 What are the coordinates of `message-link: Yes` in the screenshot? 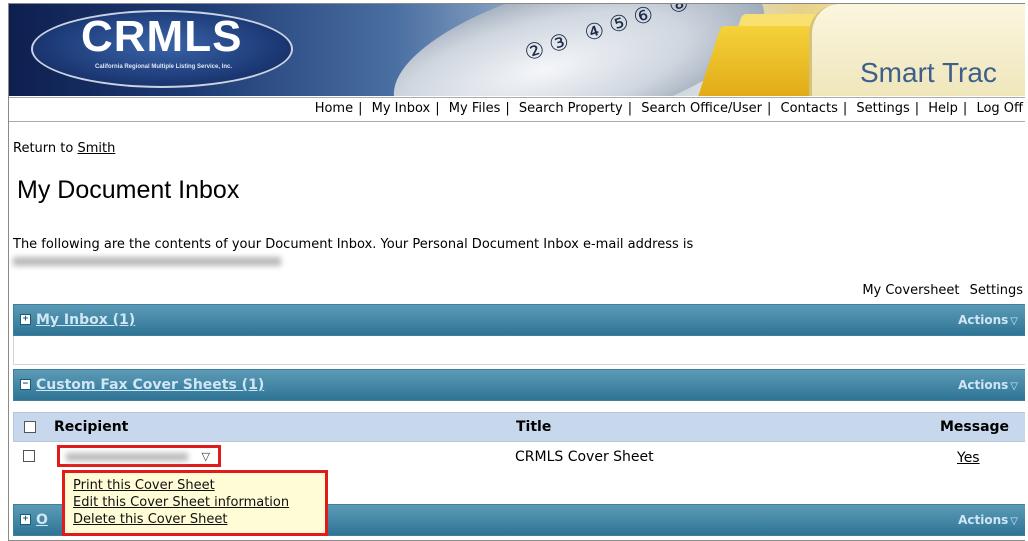 It's located at (968, 458).